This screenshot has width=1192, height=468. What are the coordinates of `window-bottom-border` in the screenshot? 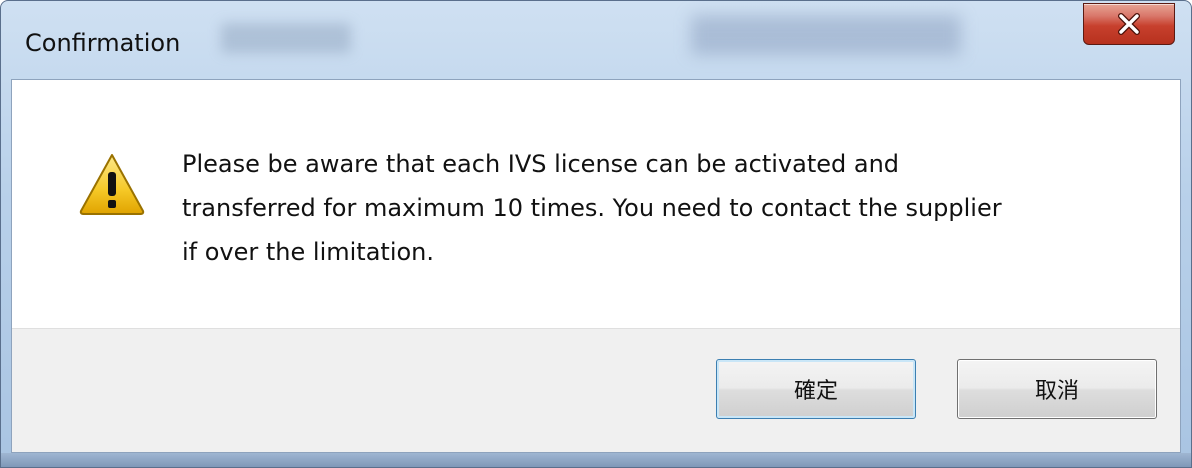 It's located at (596, 460).